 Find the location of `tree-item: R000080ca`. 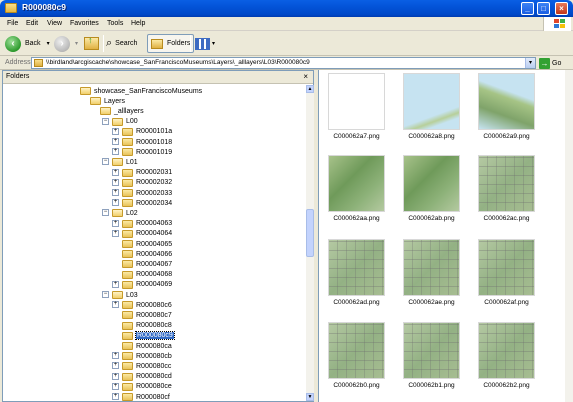

tree-item: R000080ca is located at coordinates (147, 346).